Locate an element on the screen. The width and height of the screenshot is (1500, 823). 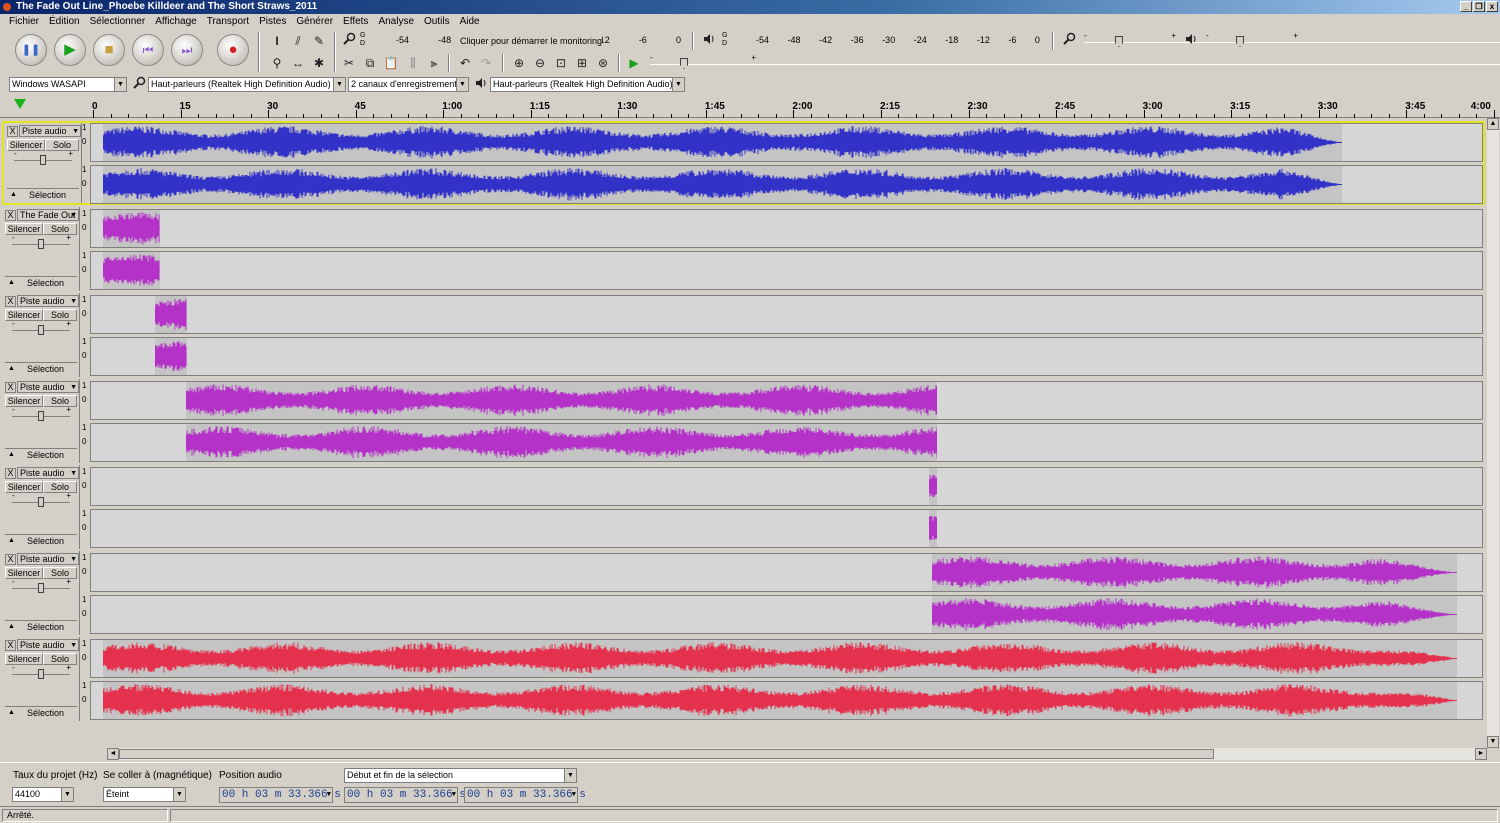
fit-selection-icon: ⊡ is located at coordinates (561, 63).